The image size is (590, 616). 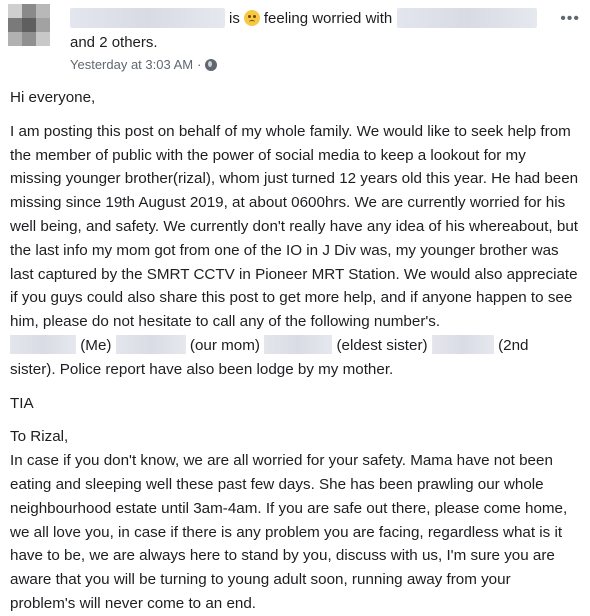 I want to click on worried-face-emoji-icon, so click(x=251, y=18).